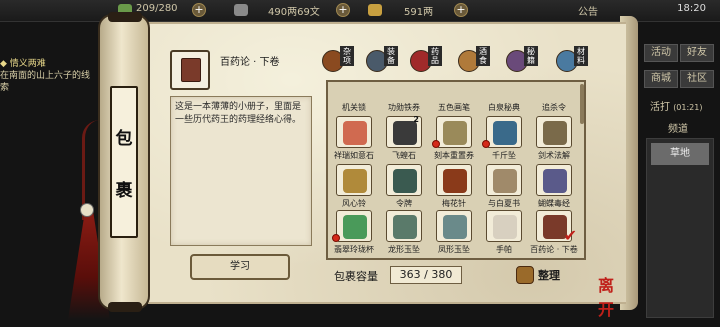 This screenshot has width=720, height=327. I want to click on item-label: 祥瑞如意石, so click(354, 155).